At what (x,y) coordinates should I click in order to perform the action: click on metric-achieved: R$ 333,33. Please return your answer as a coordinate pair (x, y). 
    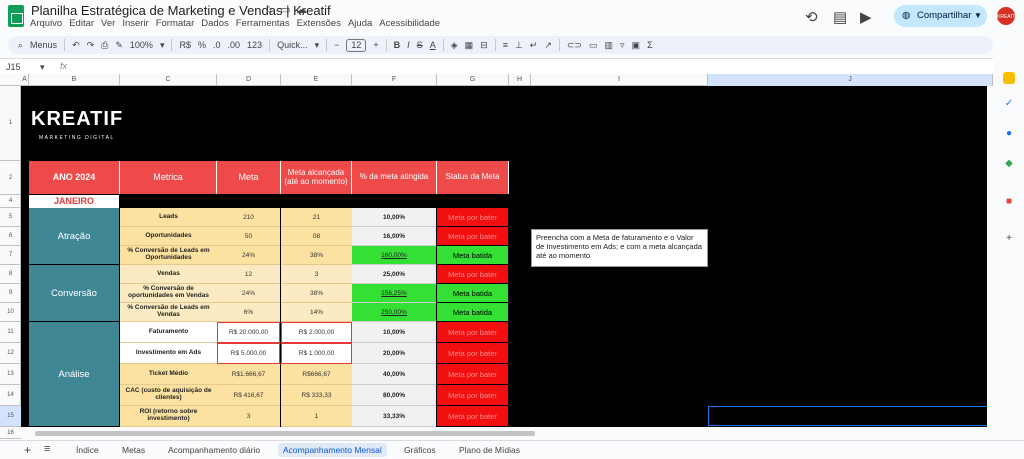
    Looking at the image, I should click on (316, 395).